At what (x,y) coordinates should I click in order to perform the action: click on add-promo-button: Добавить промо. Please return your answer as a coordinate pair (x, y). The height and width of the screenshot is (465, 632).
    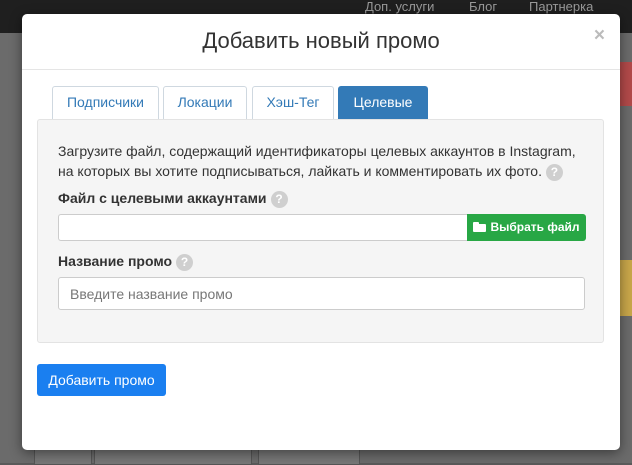
    Looking at the image, I should click on (101, 380).